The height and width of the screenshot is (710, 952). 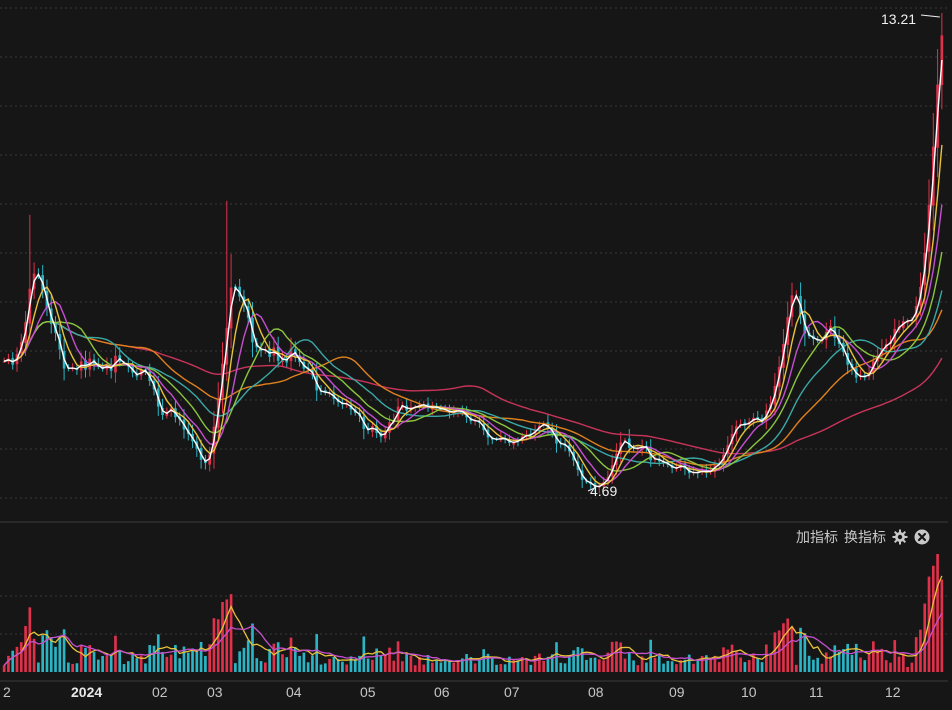 I want to click on x-axis-label: 12, so click(x=893, y=692).